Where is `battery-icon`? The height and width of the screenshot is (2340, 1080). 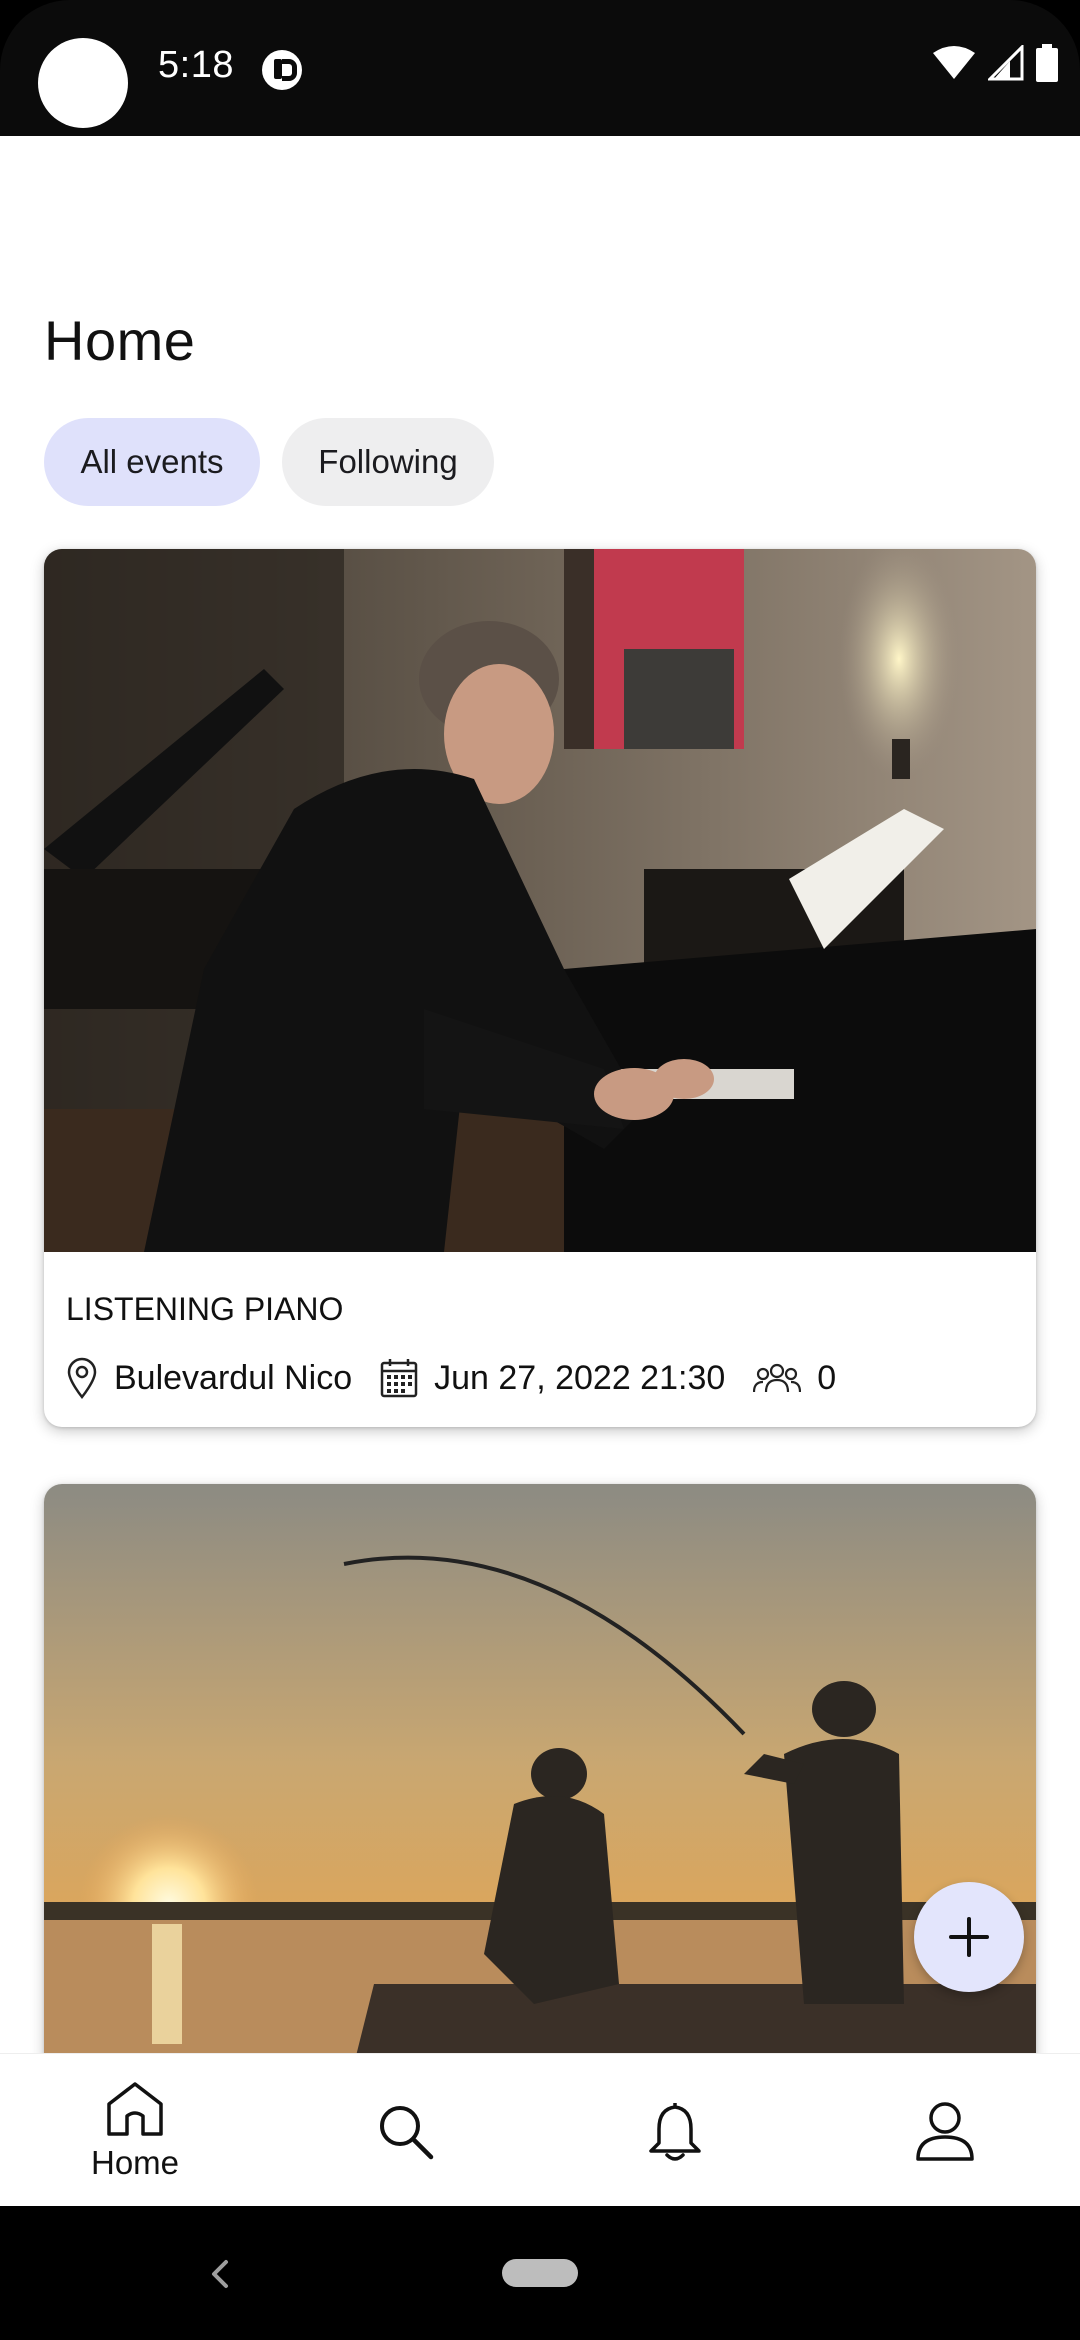 battery-icon is located at coordinates (1047, 63).